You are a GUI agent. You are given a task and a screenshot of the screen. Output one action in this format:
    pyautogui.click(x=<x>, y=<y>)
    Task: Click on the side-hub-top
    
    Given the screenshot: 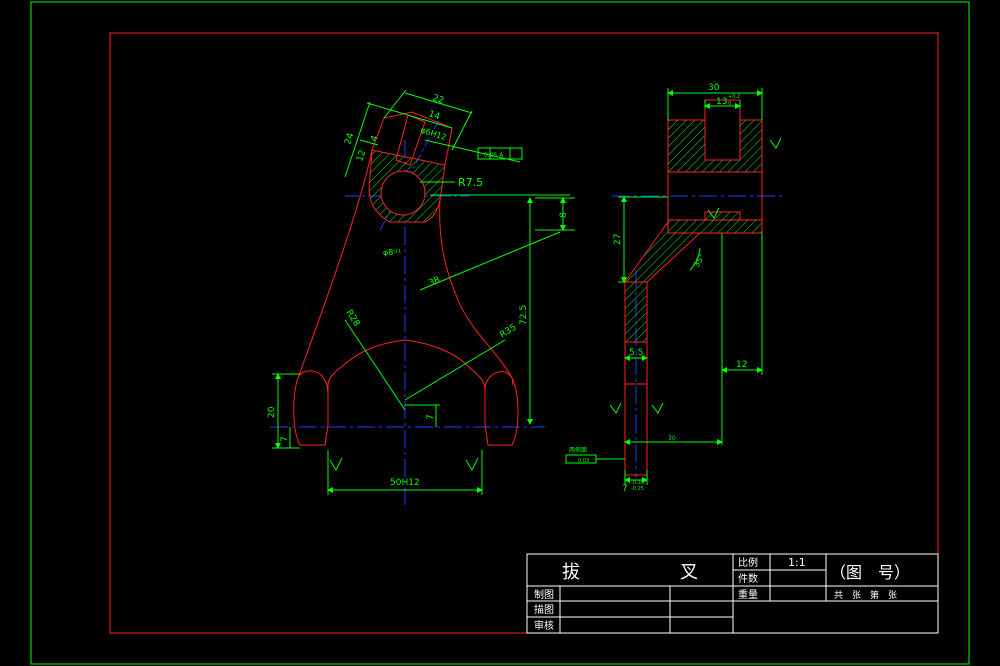 What is the action you would take?
    pyautogui.click(x=715, y=146)
    